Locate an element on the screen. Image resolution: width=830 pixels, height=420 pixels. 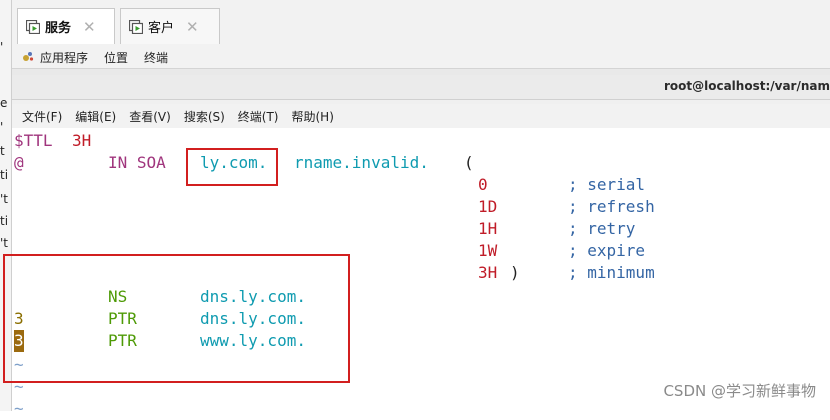
ttl-value: 3H is located at coordinates (82, 140).